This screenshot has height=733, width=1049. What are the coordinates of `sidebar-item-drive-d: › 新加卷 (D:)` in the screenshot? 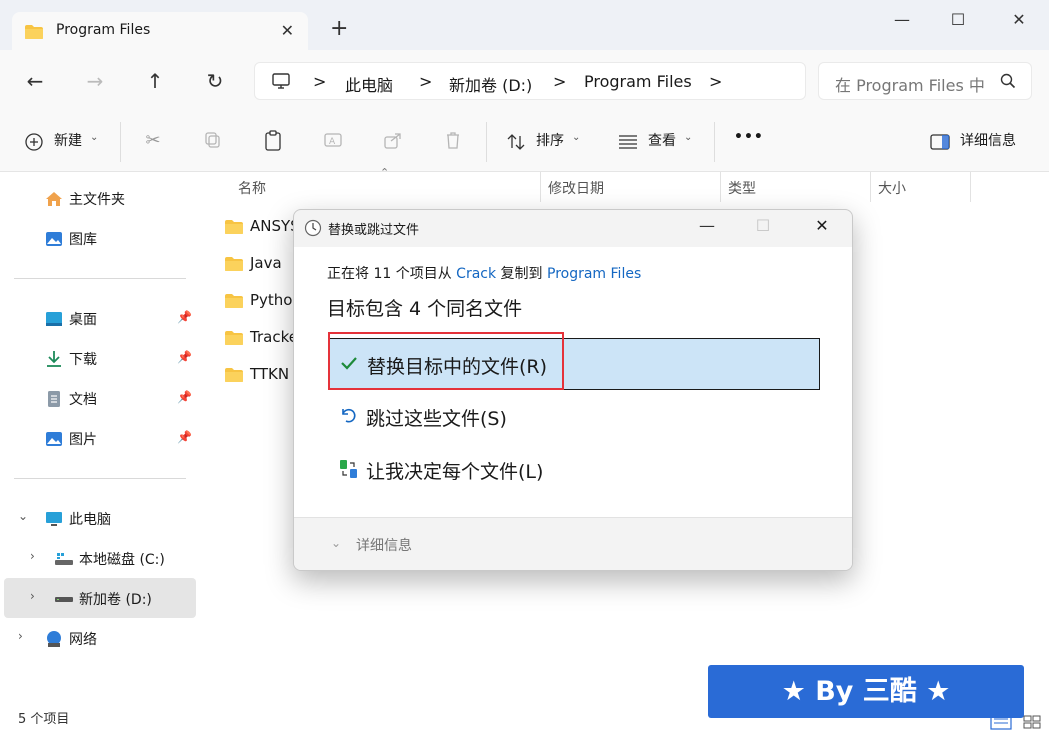 It's located at (100, 598).